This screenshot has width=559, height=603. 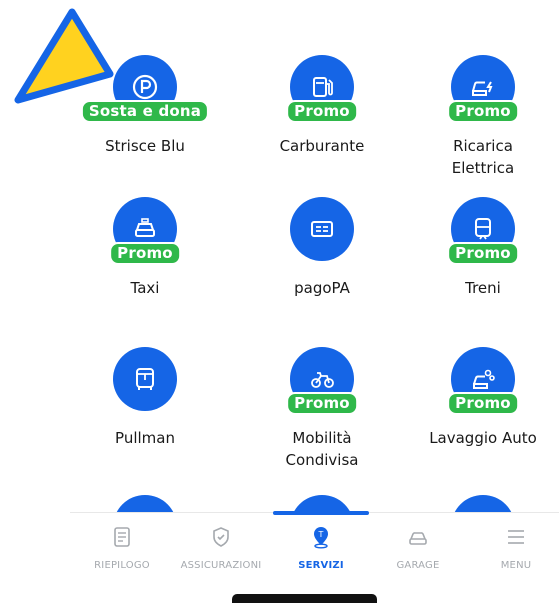 I want to click on car-icon, so click(x=418, y=538).